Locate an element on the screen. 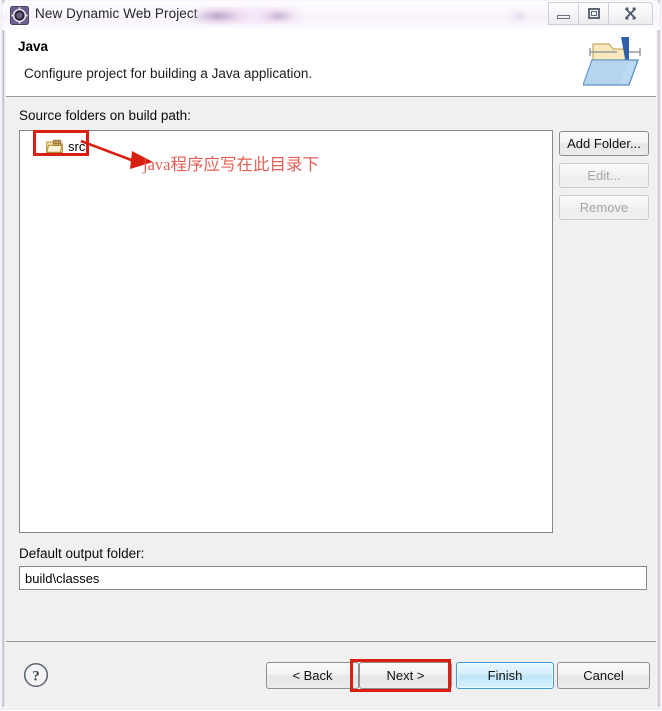  wizard-footer: ? < Back Next > Finish Cancel is located at coordinates (331, 674).